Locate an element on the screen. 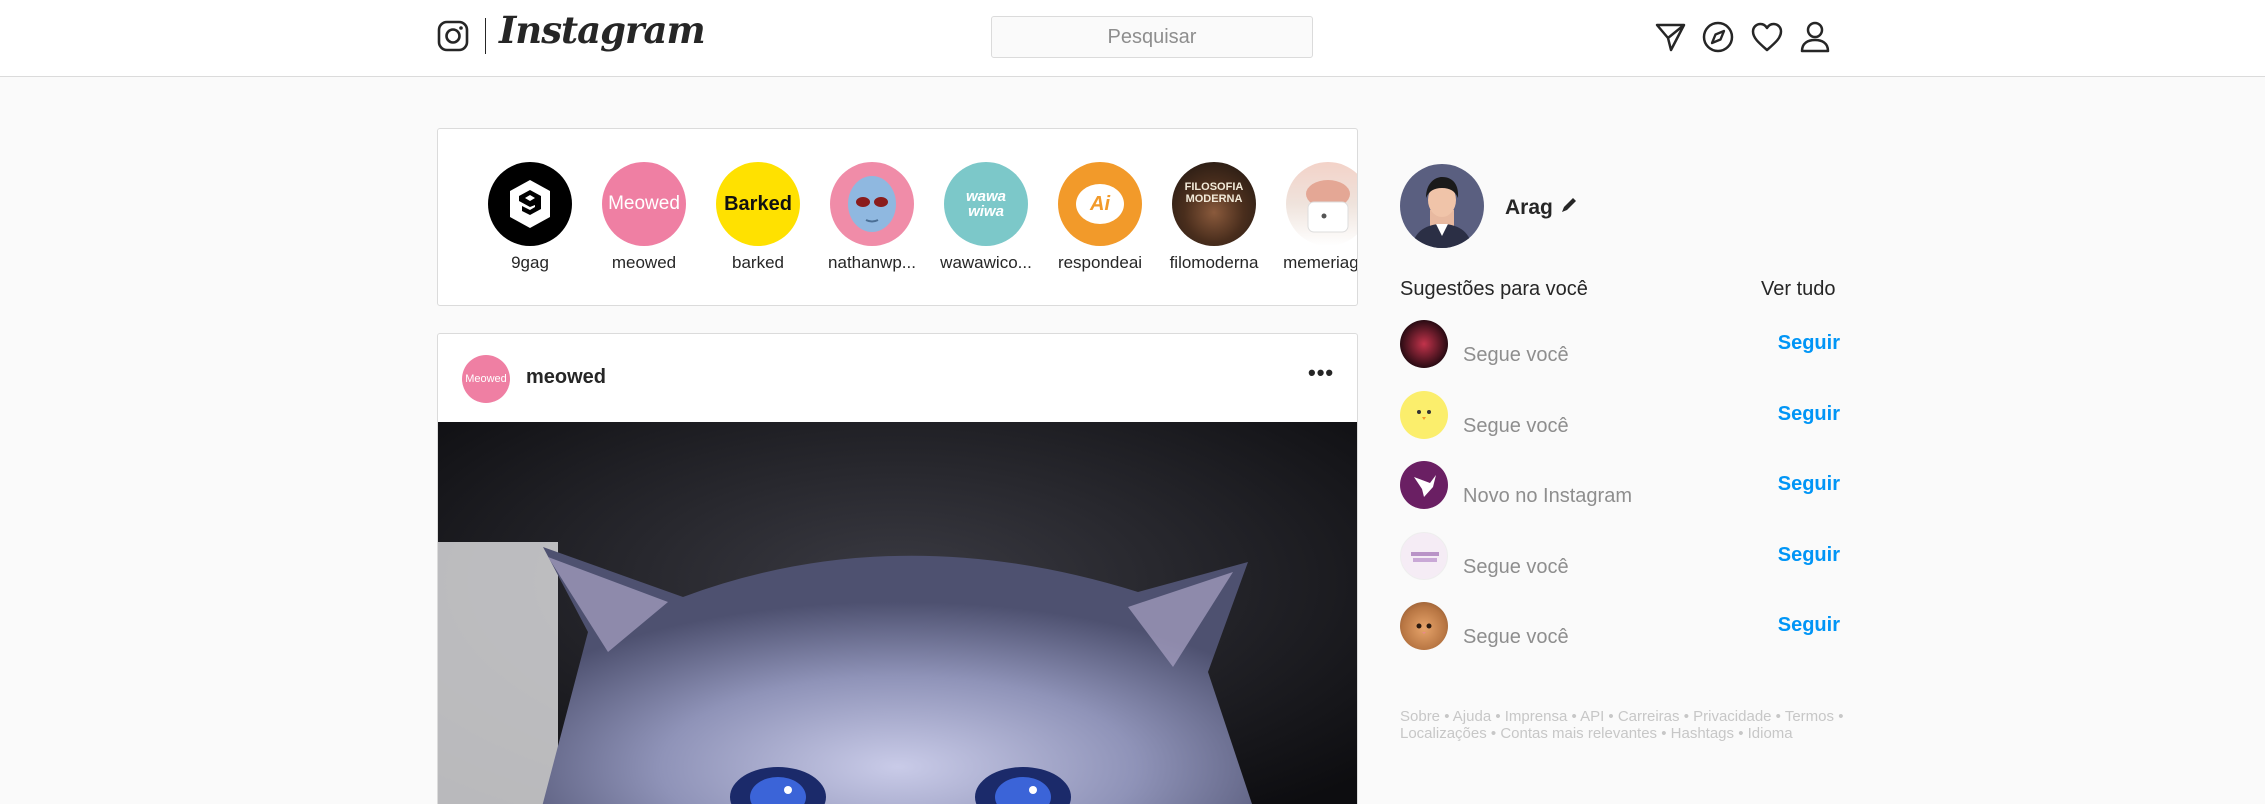  footer-link: Localizações is located at coordinates (1443, 733).